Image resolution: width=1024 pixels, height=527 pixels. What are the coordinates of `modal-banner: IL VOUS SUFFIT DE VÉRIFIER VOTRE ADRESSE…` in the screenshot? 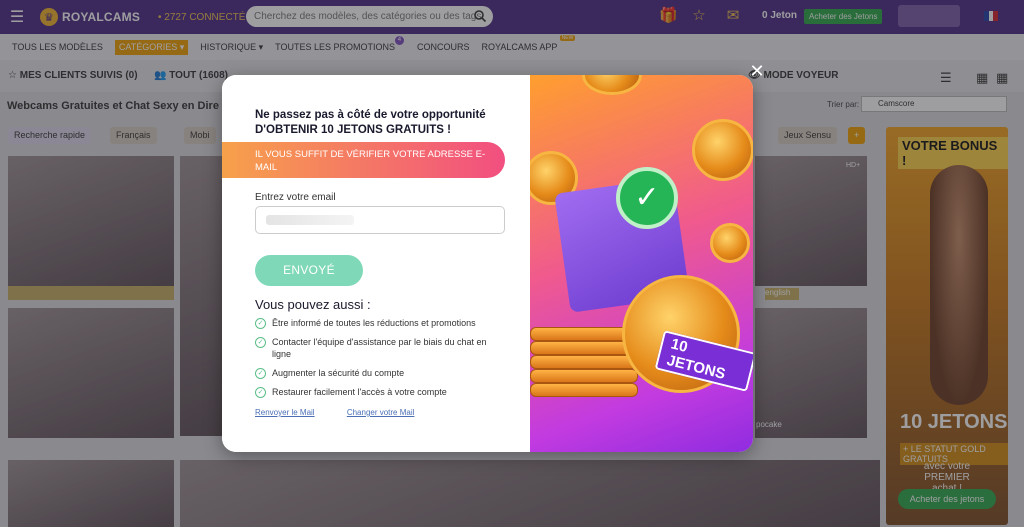 It's located at (363, 160).